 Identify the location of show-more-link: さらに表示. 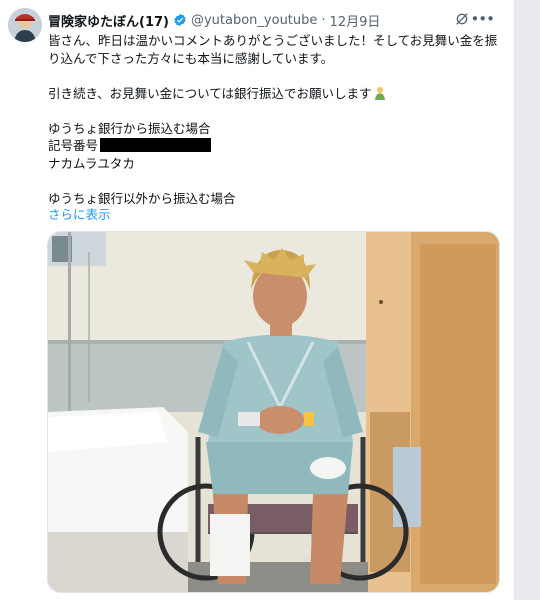
(79, 213).